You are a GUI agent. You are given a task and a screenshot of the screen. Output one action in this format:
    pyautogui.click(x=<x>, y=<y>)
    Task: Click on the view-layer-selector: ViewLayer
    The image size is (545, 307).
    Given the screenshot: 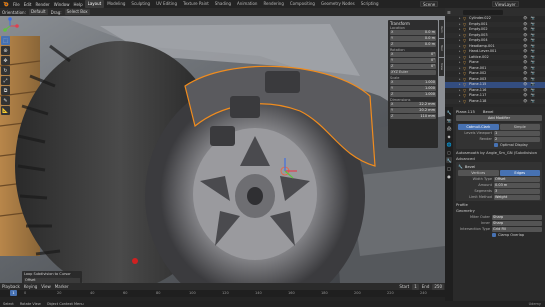 What is the action you would take?
    pyautogui.click(x=505, y=4)
    